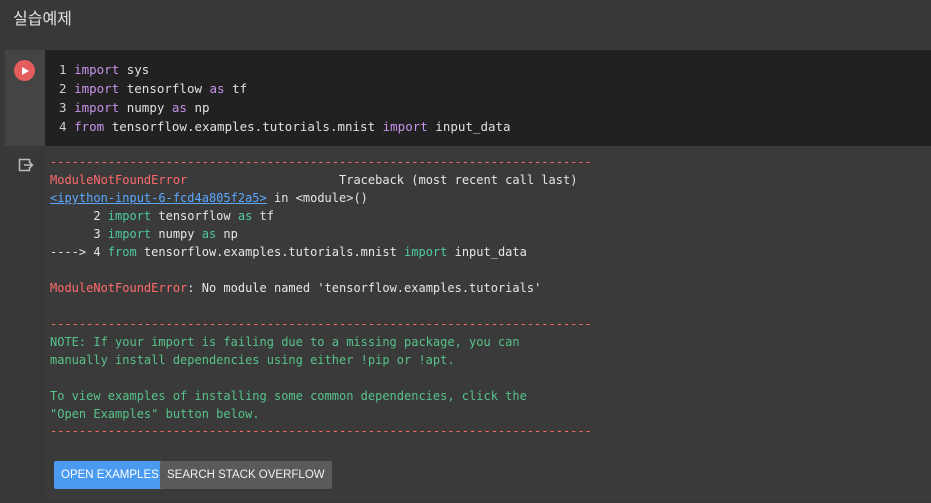 The image size is (931, 503). Describe the element at coordinates (134, 107) in the screenshot. I see `code-line: 3 import numpy as np` at that location.